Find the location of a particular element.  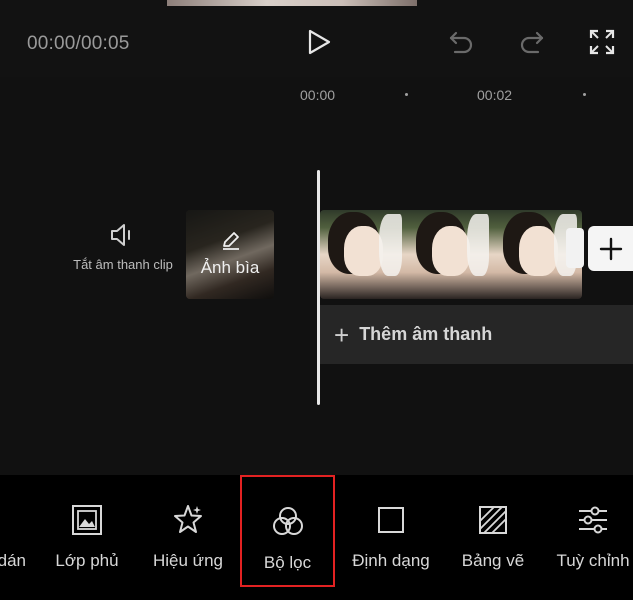

redo-icon is located at coordinates (532, 42).